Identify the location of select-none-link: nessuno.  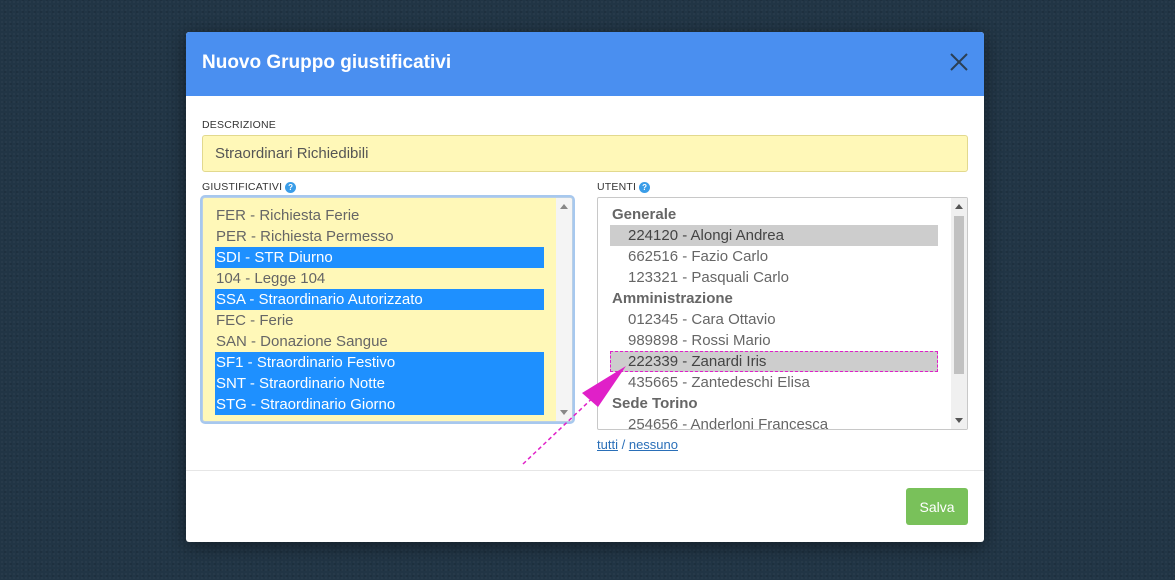
(653, 444).